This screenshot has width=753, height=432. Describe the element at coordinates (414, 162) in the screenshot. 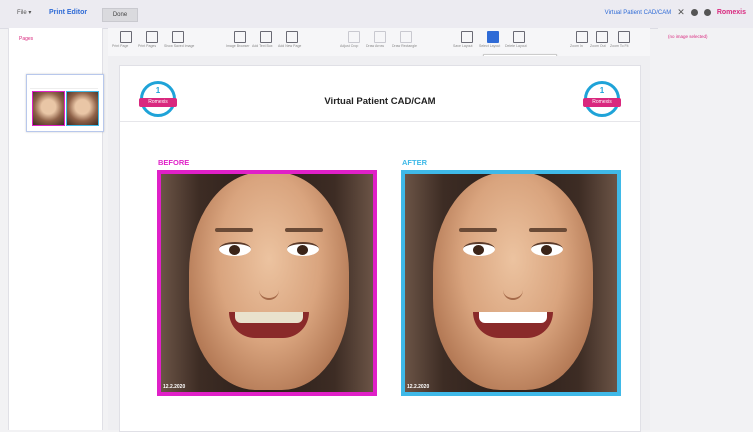

I see `after-label: AFTER` at that location.